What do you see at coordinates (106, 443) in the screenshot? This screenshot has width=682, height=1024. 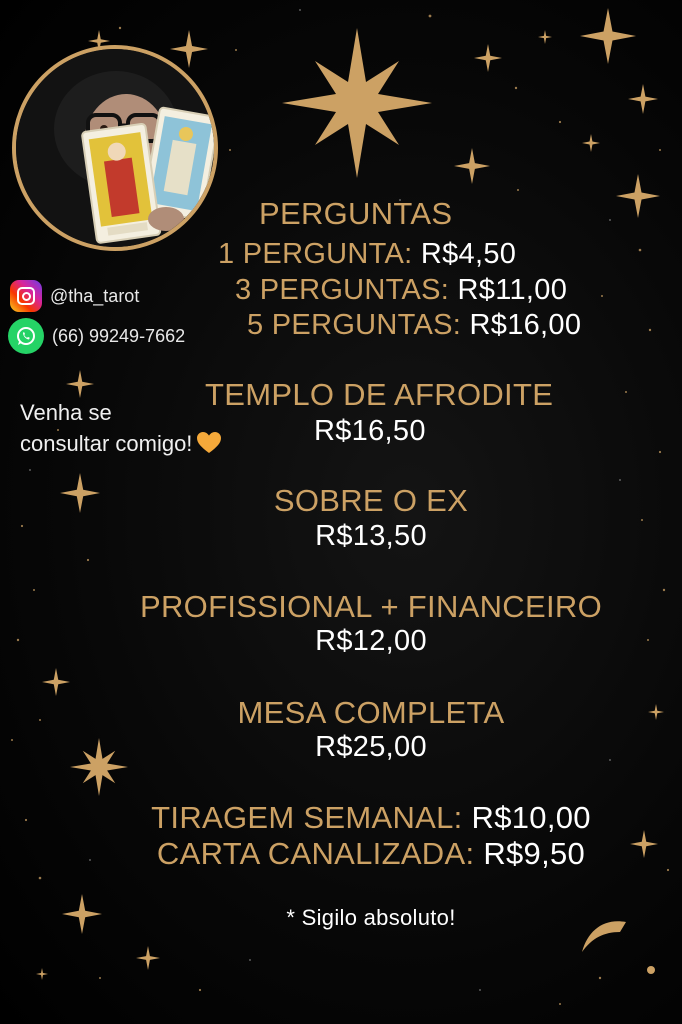 I see `invite-line-2: consultar comigo!` at bounding box center [106, 443].